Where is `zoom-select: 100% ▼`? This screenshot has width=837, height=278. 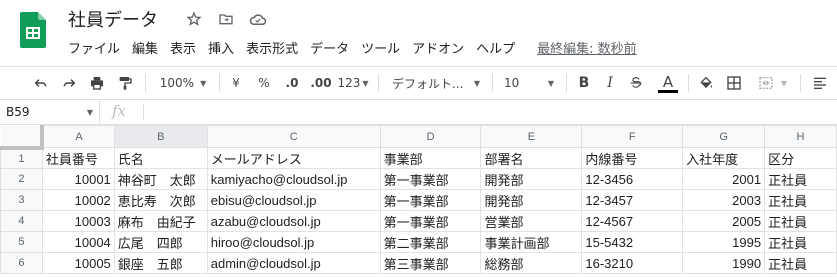 zoom-select: 100% ▼ is located at coordinates (183, 83).